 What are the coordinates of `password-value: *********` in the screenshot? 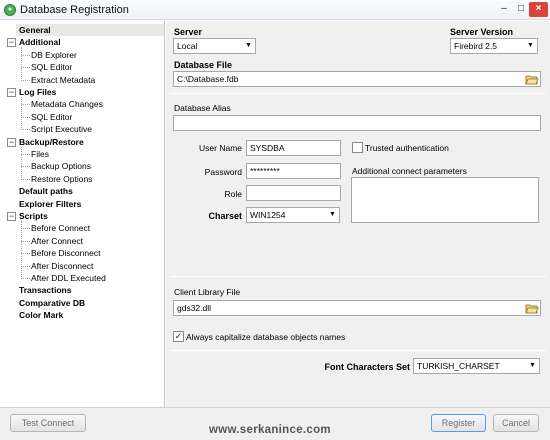 It's located at (265, 171).